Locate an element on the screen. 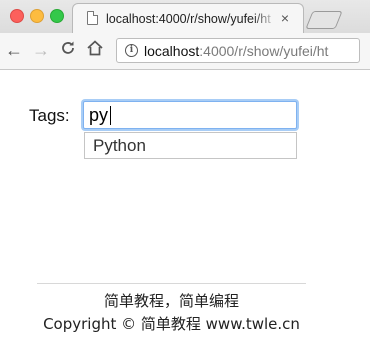 This screenshot has width=370, height=337. tags-input is located at coordinates (190, 115).